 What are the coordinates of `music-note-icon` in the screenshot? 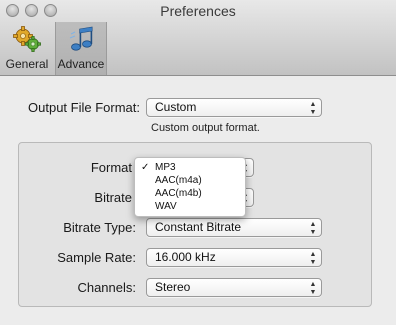 It's located at (81, 38).